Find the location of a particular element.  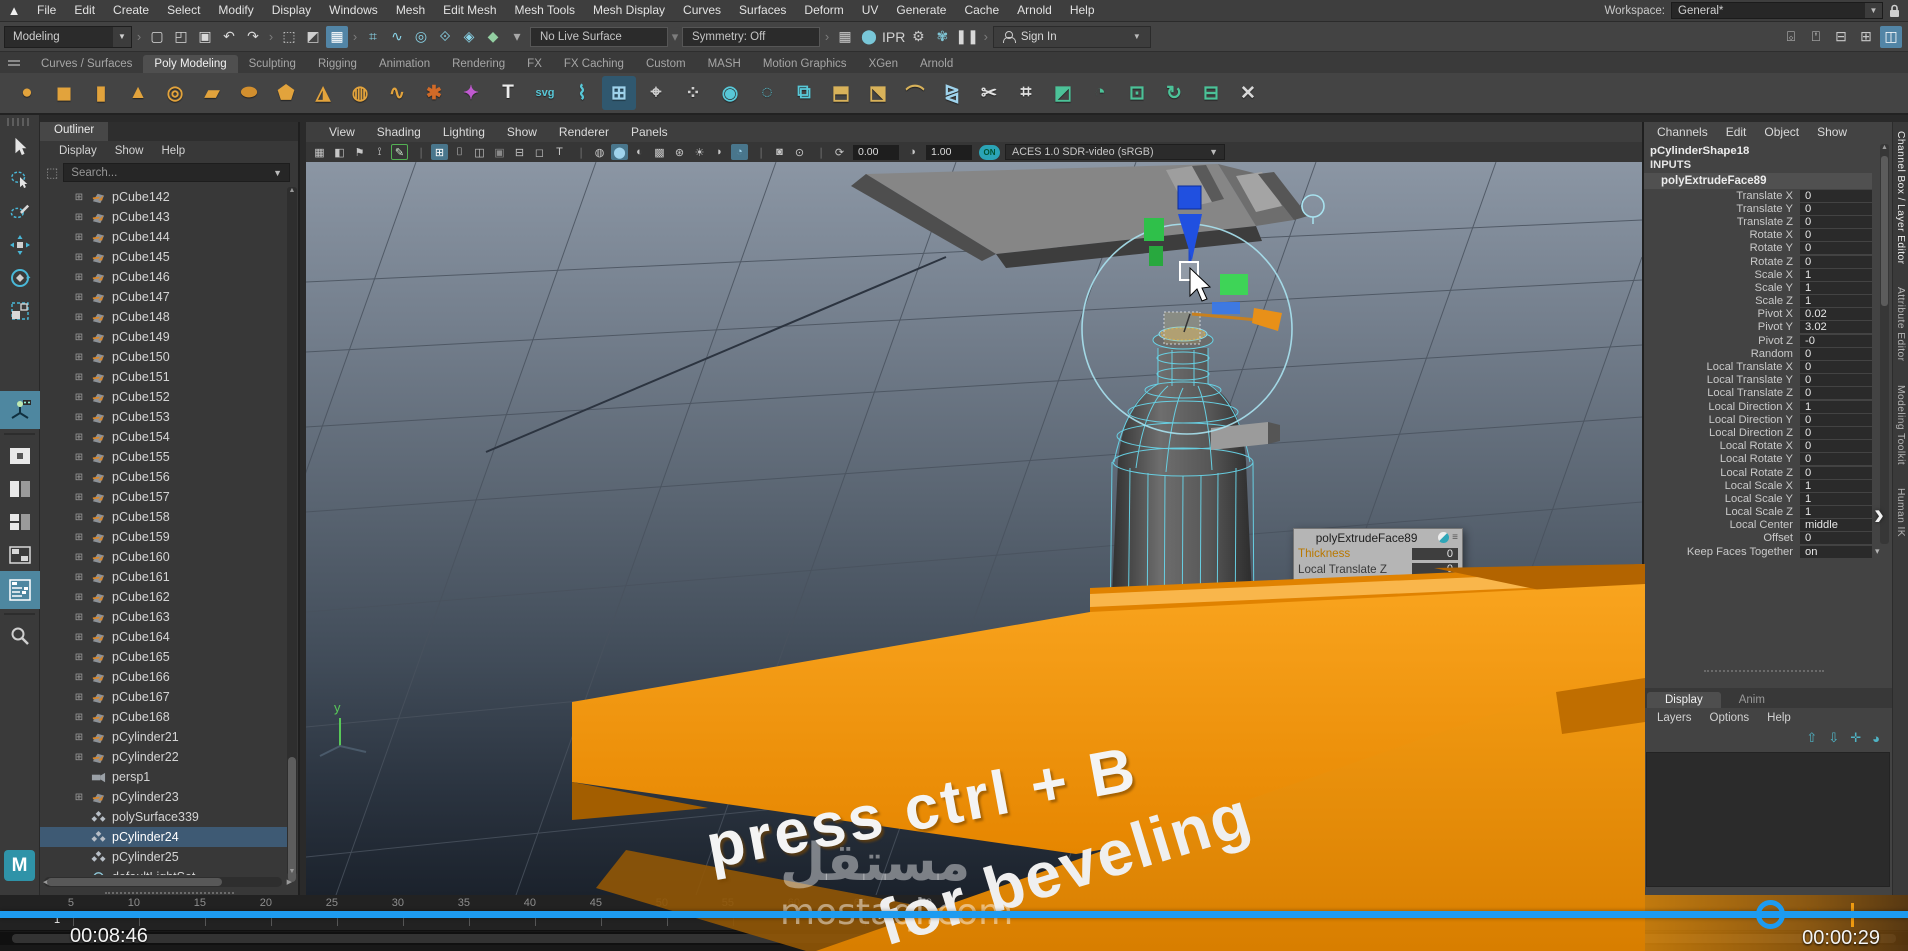

viewport-menu-item: Show is located at coordinates (522, 132).